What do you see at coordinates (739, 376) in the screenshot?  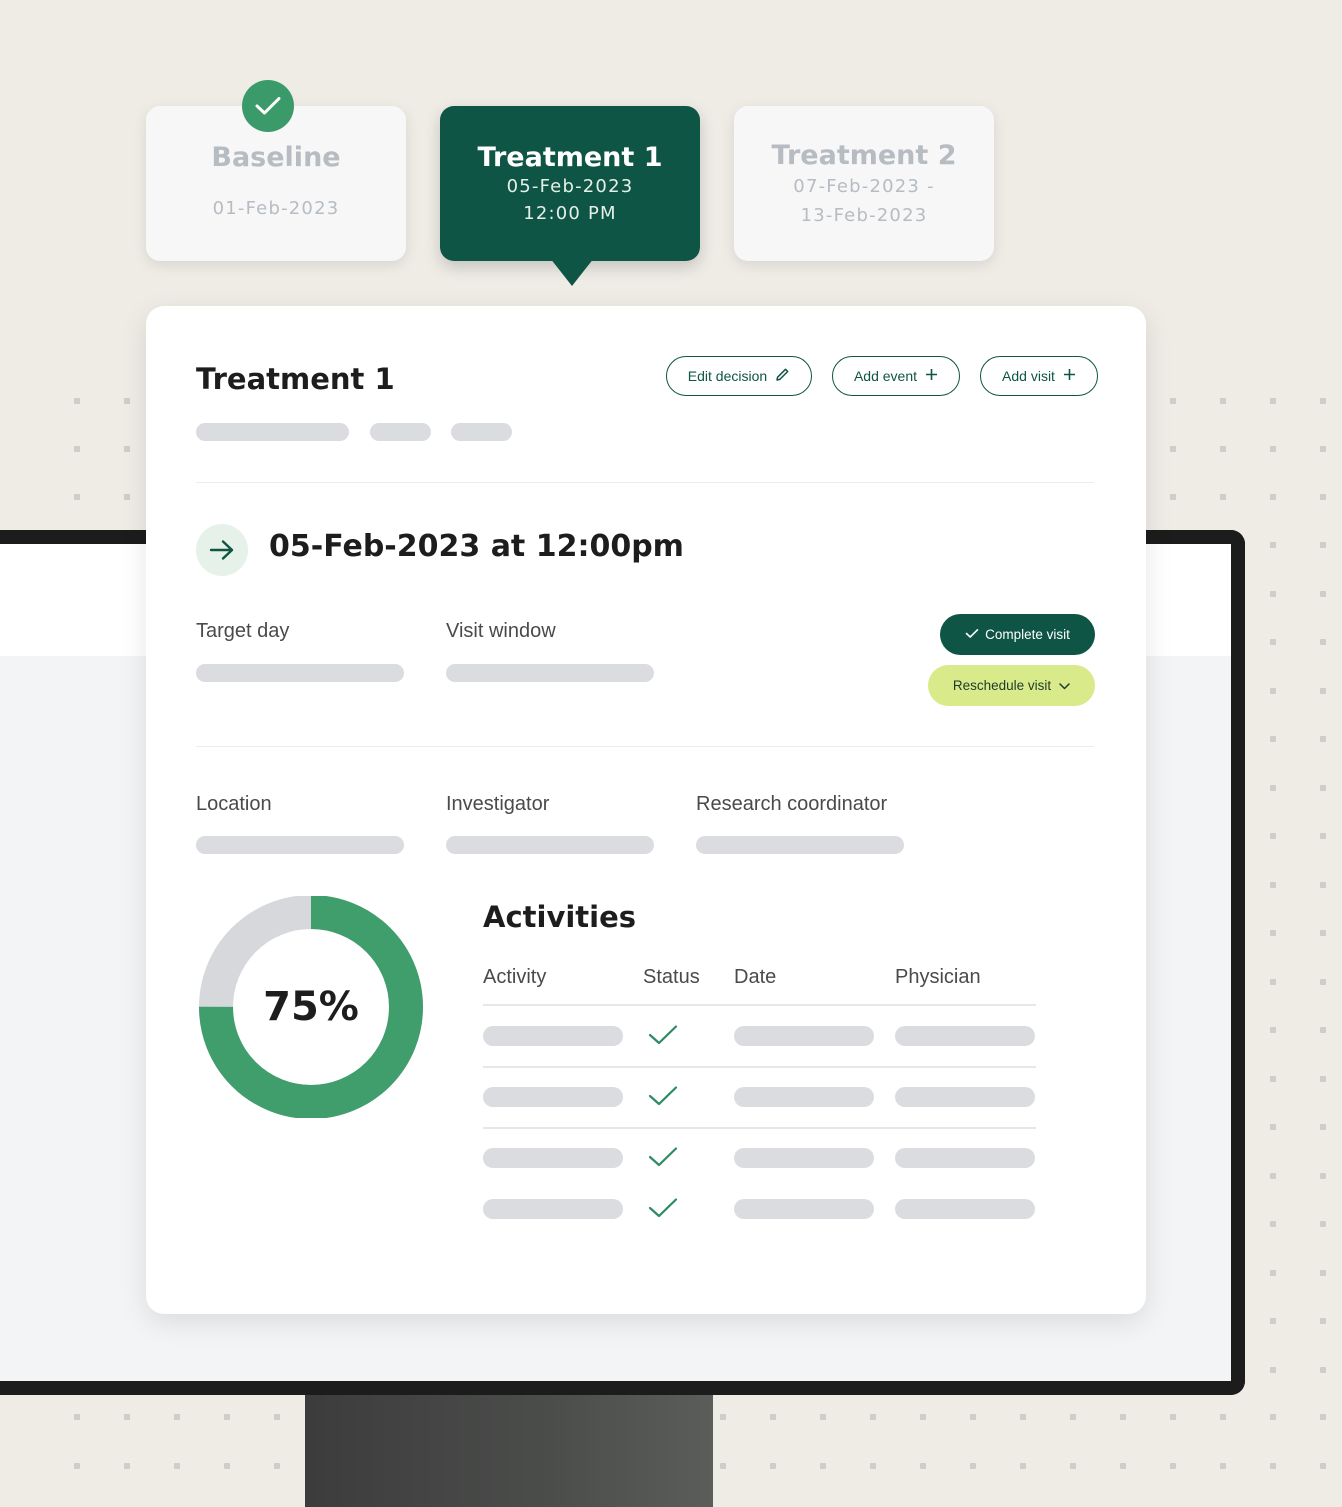 I see `edit-decision-button: Edit decision` at bounding box center [739, 376].